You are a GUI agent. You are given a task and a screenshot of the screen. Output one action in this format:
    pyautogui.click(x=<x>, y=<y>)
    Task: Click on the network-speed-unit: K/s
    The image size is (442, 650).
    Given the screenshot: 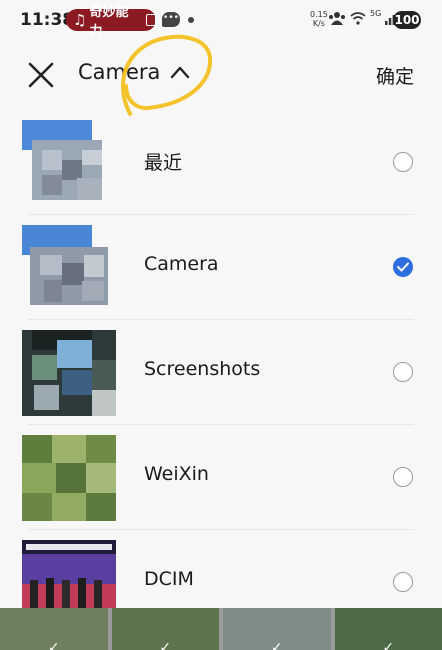 What is the action you would take?
    pyautogui.click(x=318, y=23)
    